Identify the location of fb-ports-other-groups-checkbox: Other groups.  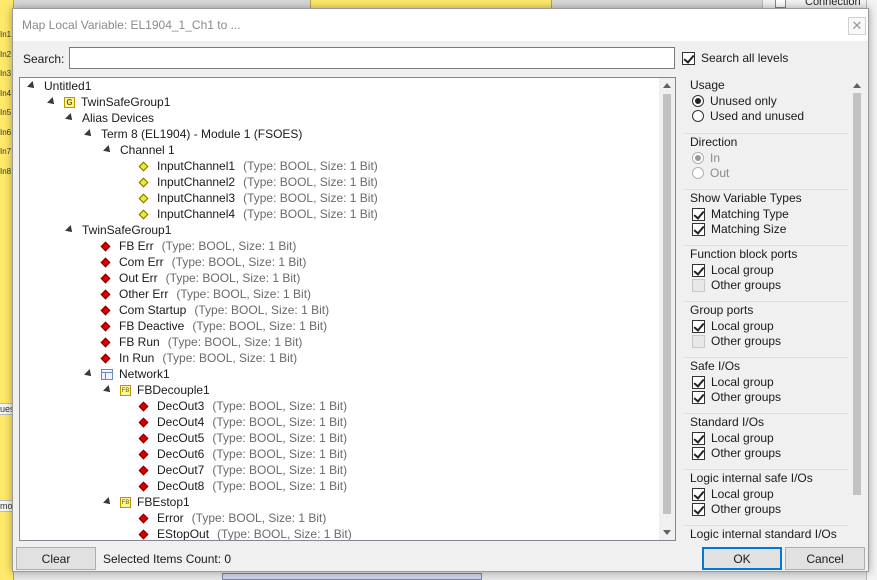
(736, 285).